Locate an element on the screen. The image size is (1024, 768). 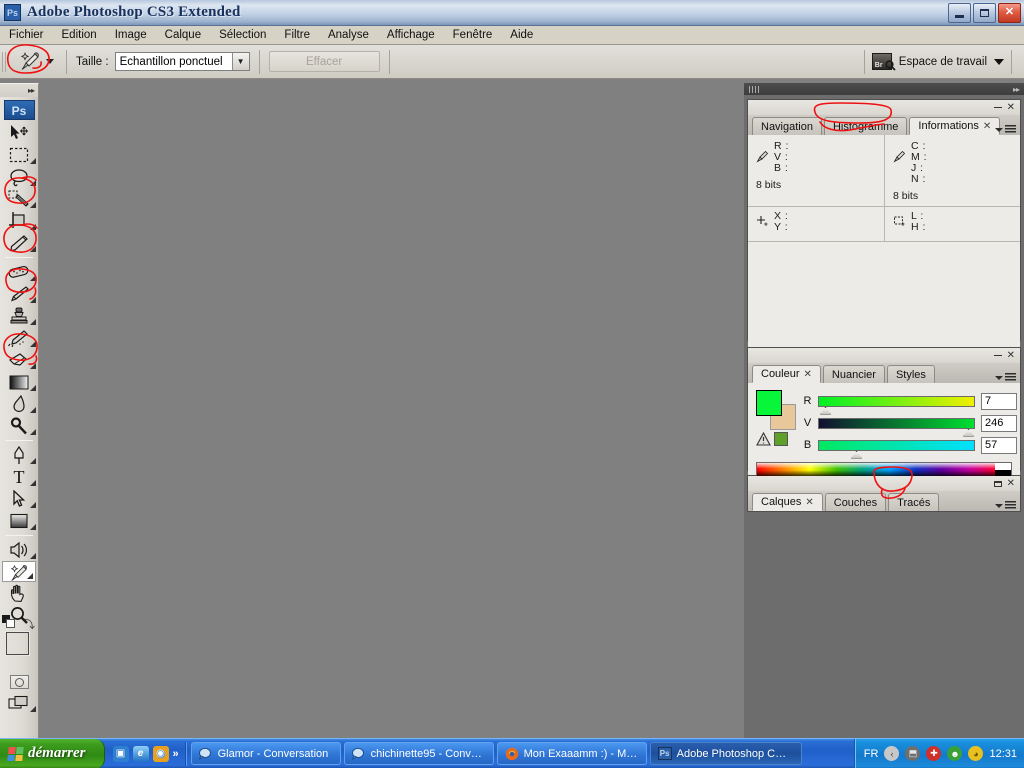
crop-tool is located at coordinates (19, 221).